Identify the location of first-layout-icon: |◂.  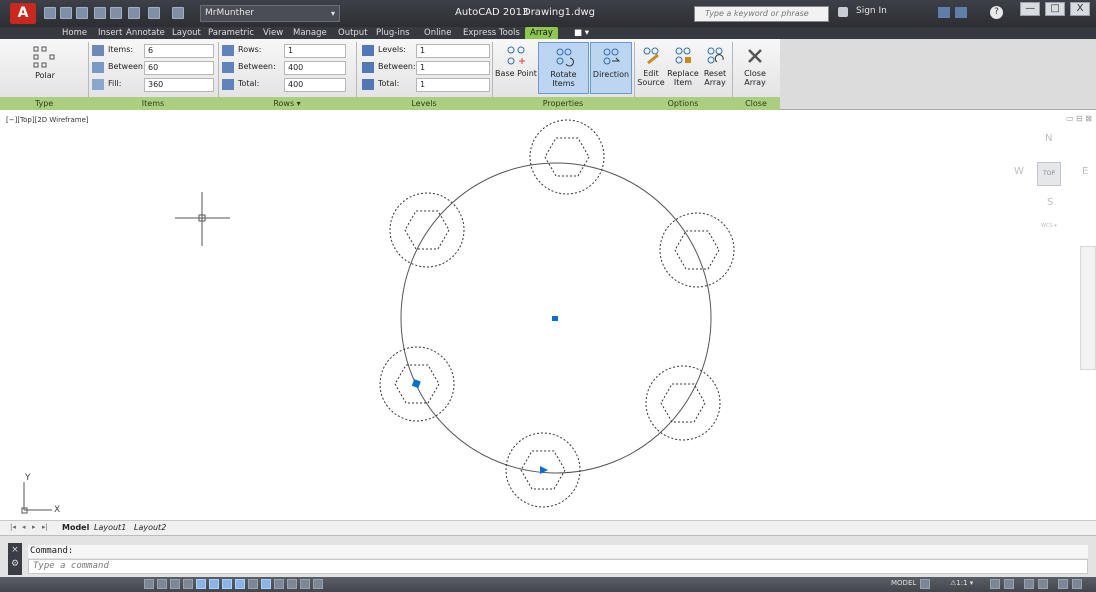
(14, 527).